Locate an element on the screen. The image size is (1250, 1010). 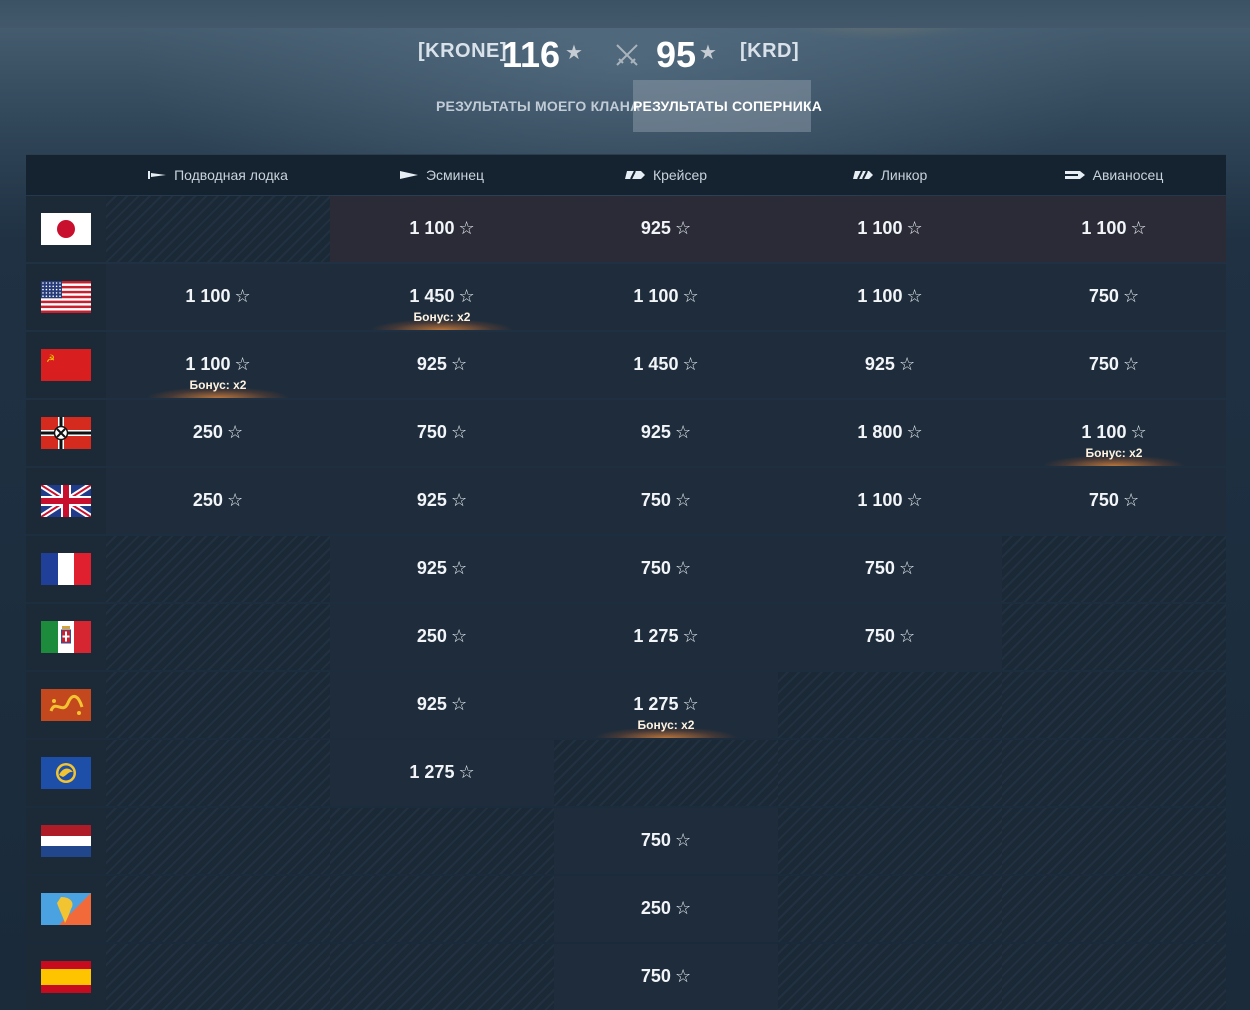
cell-value: 925 ☆ is located at coordinates (666, 228).